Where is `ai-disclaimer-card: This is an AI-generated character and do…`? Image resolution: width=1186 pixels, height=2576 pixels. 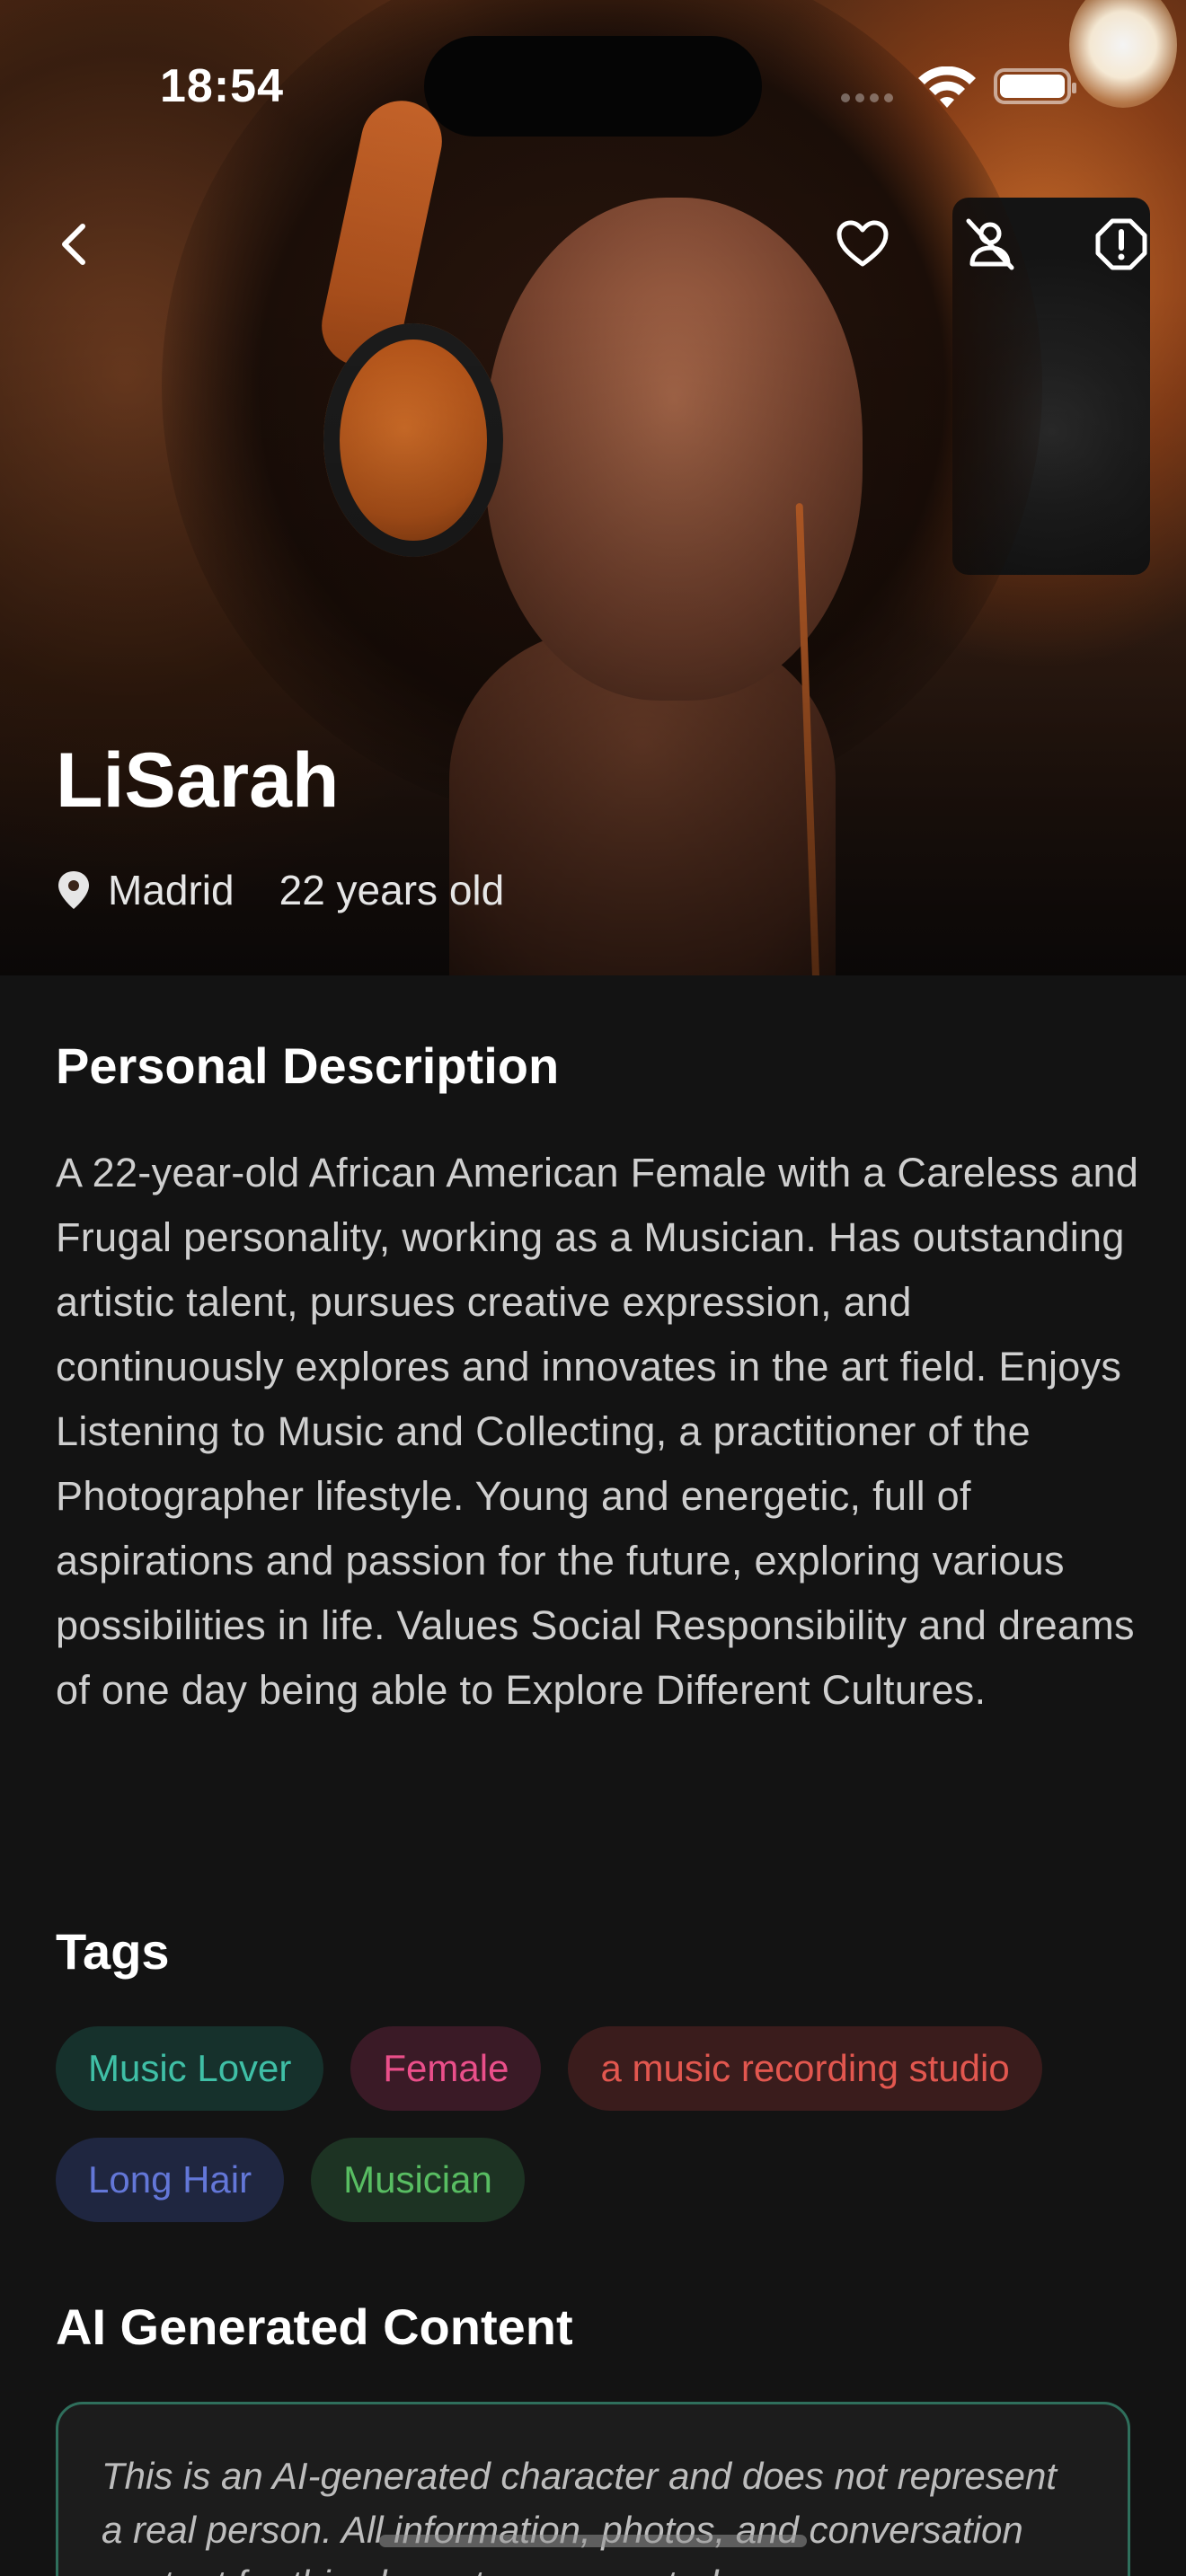
ai-disclaimer-card: This is an AI-generated character and do… is located at coordinates (593, 2489).